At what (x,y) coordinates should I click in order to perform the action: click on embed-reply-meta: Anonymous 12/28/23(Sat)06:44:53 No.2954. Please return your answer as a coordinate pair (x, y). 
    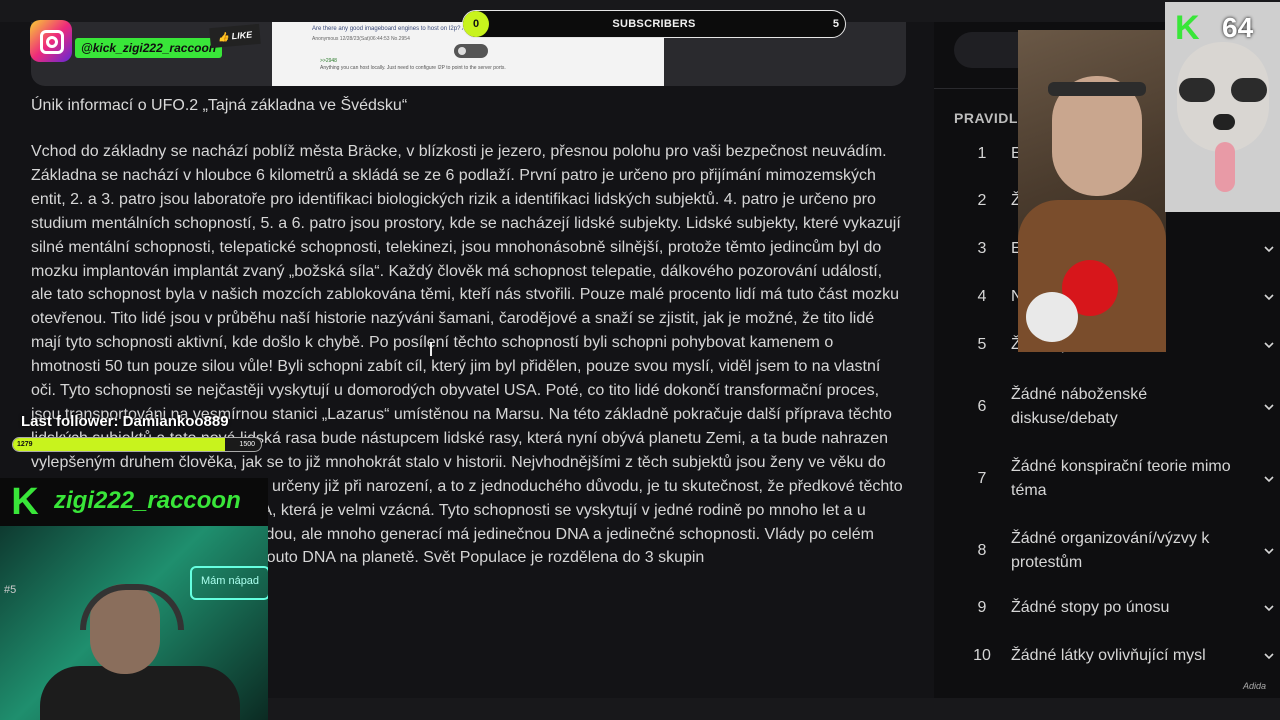
    Looking at the image, I should click on (361, 39).